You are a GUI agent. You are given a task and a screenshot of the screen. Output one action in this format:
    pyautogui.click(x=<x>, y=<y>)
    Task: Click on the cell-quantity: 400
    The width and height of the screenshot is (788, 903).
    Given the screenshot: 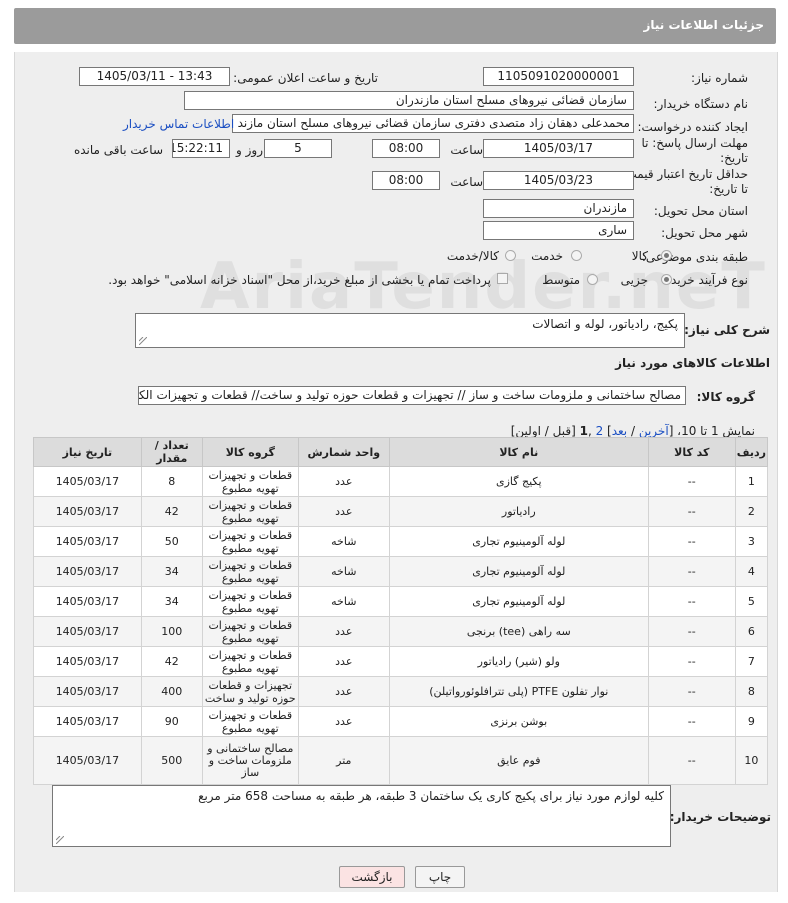 What is the action you would take?
    pyautogui.click(x=171, y=691)
    